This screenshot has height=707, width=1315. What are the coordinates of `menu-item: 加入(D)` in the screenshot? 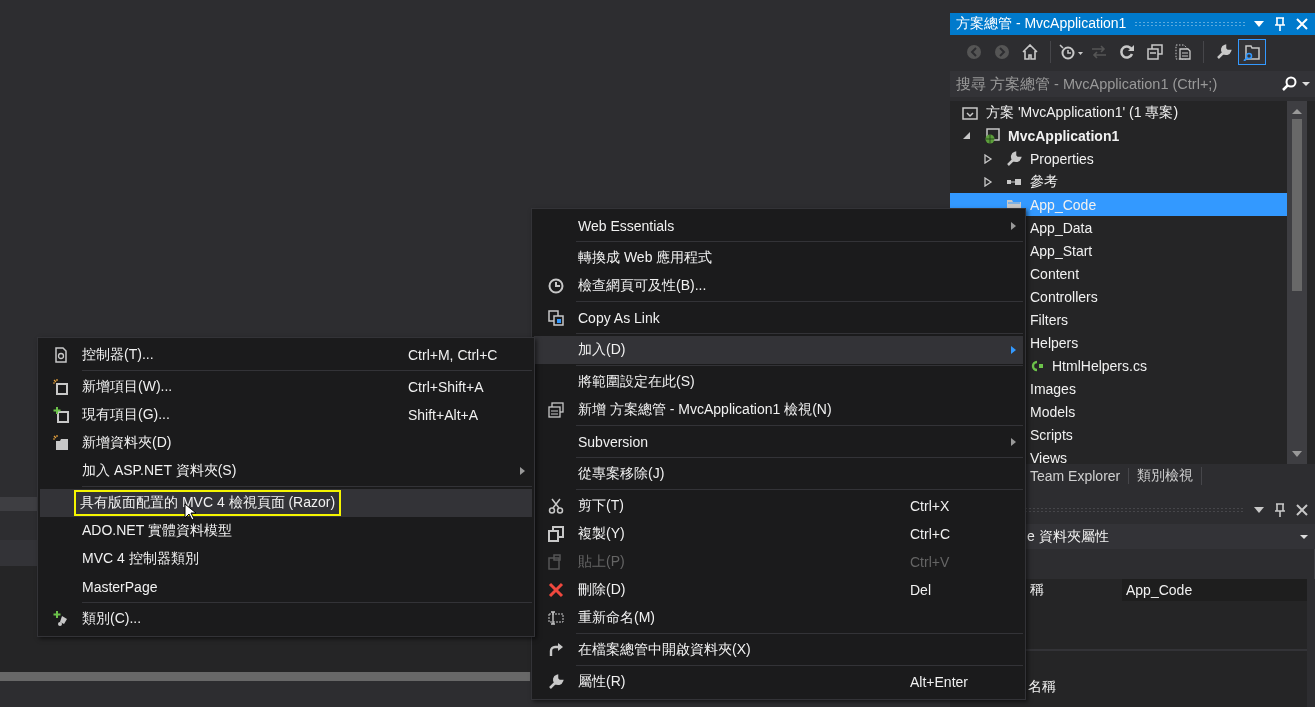 It's located at (778, 350).